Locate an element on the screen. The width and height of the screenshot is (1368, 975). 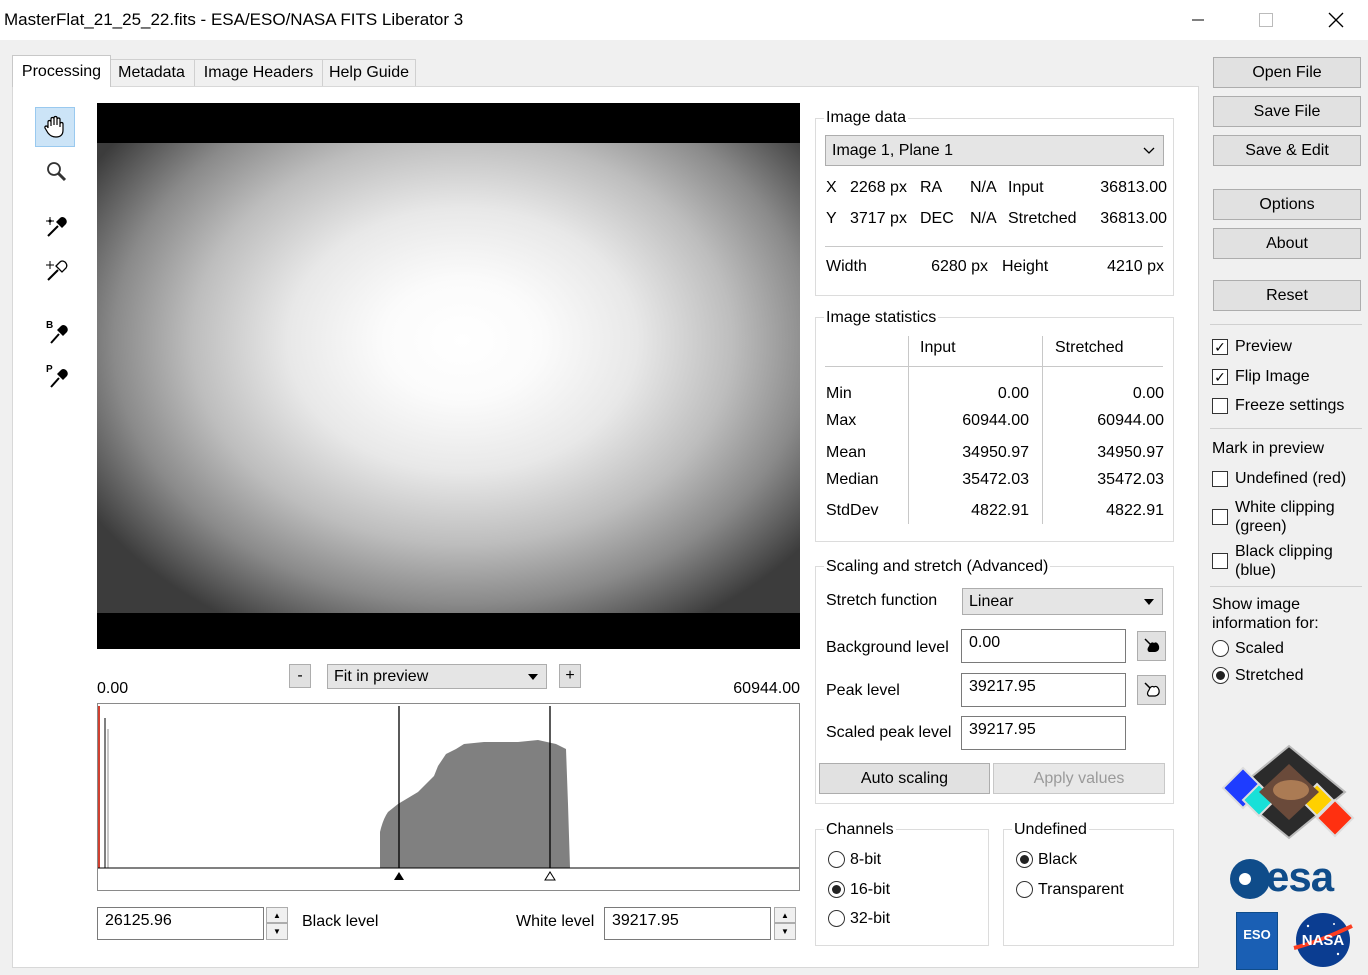
zoom-out-button: - is located at coordinates (300, 676).